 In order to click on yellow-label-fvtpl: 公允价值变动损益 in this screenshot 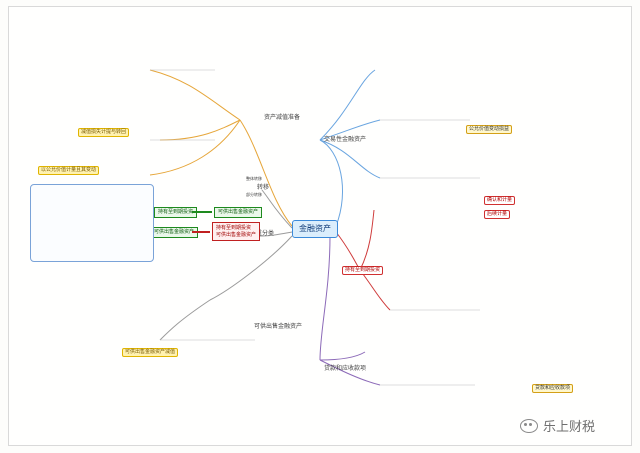, I will do `click(489, 129)`.